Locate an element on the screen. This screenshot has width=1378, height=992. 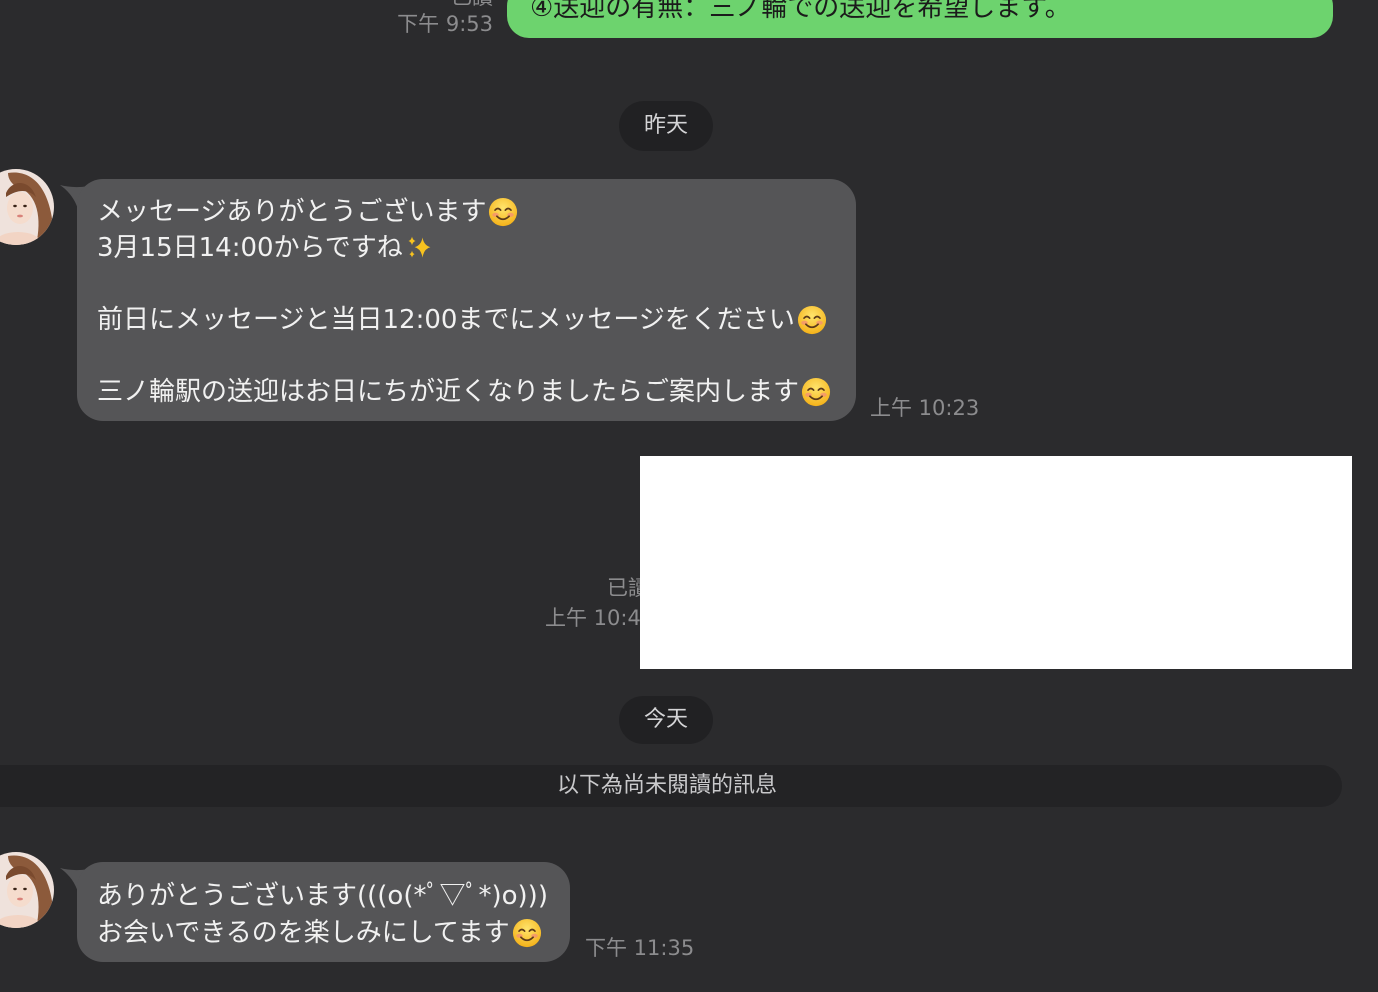
sent-message-clip: ④送迎の有無：三ノ輪での送迎を希望します。 is located at coordinates (920, 19).